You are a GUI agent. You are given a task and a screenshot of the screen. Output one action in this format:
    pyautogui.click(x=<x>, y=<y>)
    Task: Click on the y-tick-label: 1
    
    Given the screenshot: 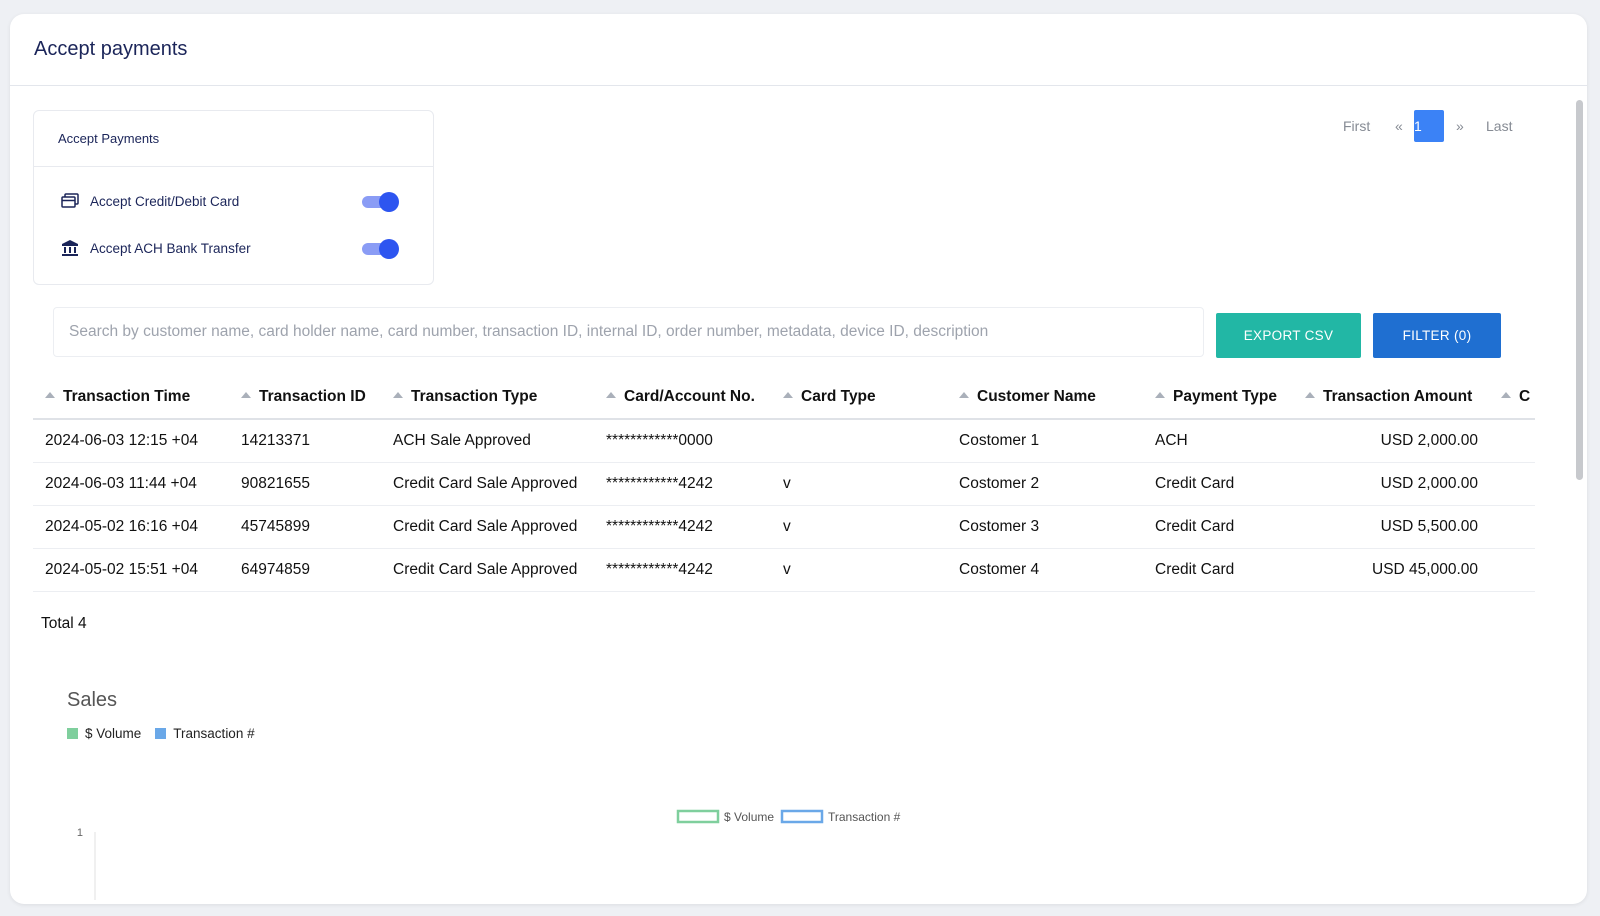 What is the action you would take?
    pyautogui.click(x=80, y=833)
    